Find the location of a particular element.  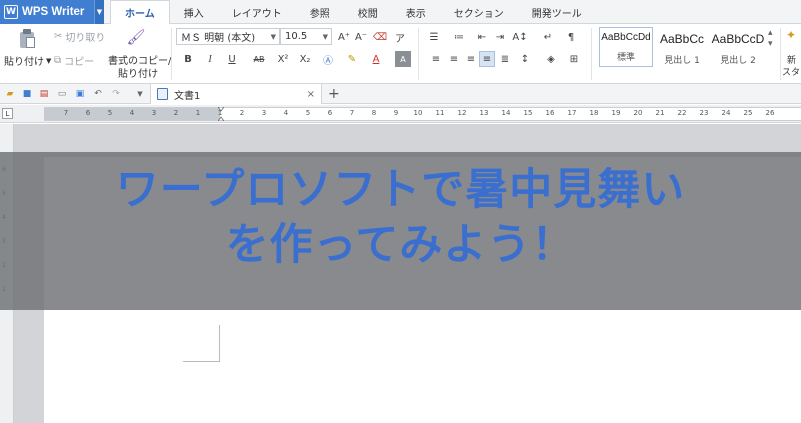

export-pdf-icon: ▤ is located at coordinates (44, 94).